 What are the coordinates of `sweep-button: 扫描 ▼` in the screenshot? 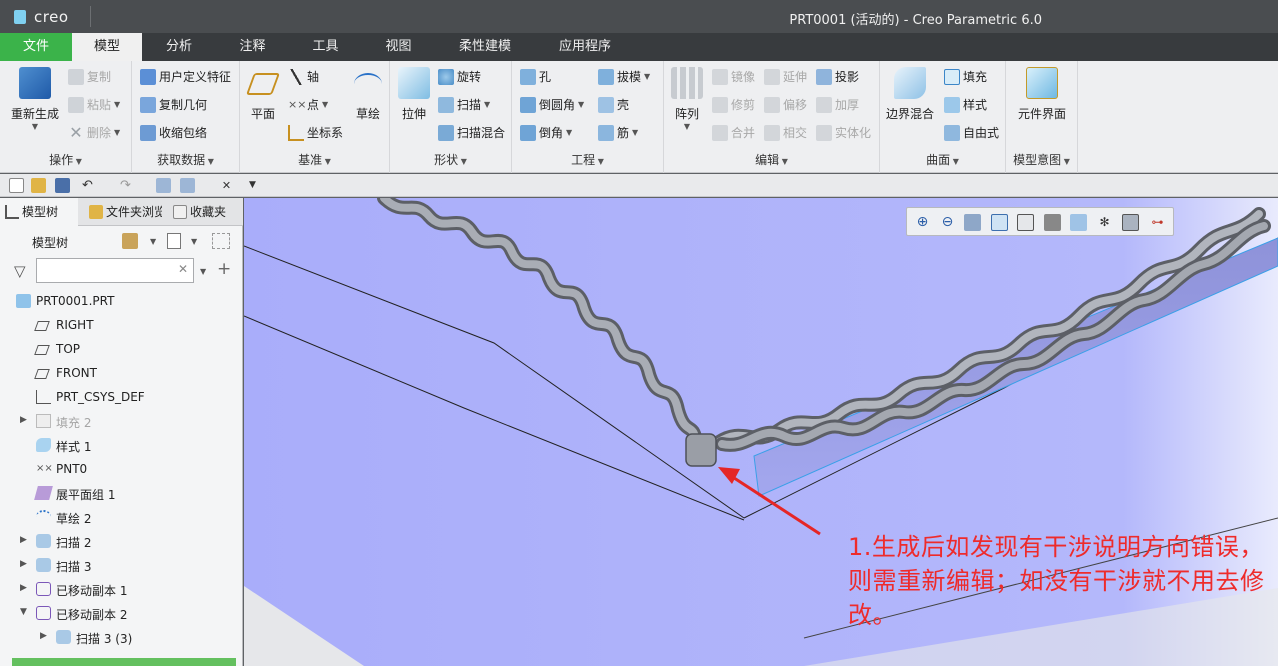 It's located at (464, 104).